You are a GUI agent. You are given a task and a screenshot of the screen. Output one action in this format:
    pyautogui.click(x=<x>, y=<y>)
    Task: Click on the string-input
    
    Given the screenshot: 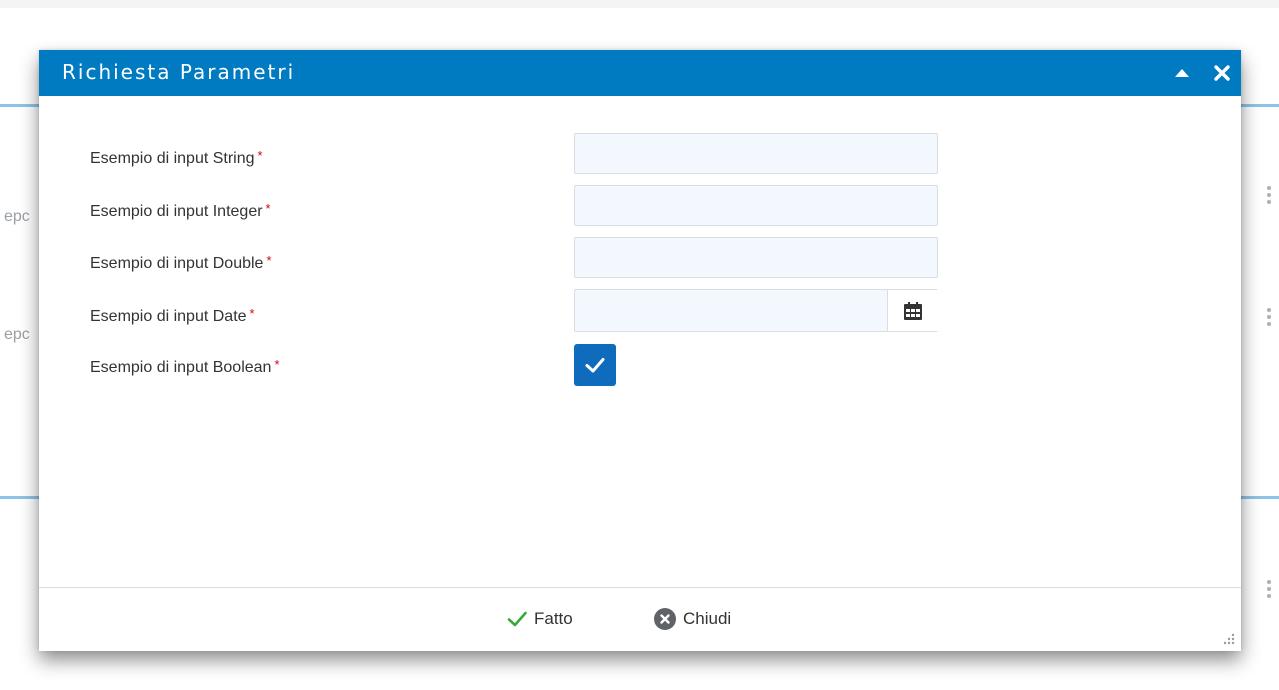 What is the action you would take?
    pyautogui.click(x=756, y=153)
    